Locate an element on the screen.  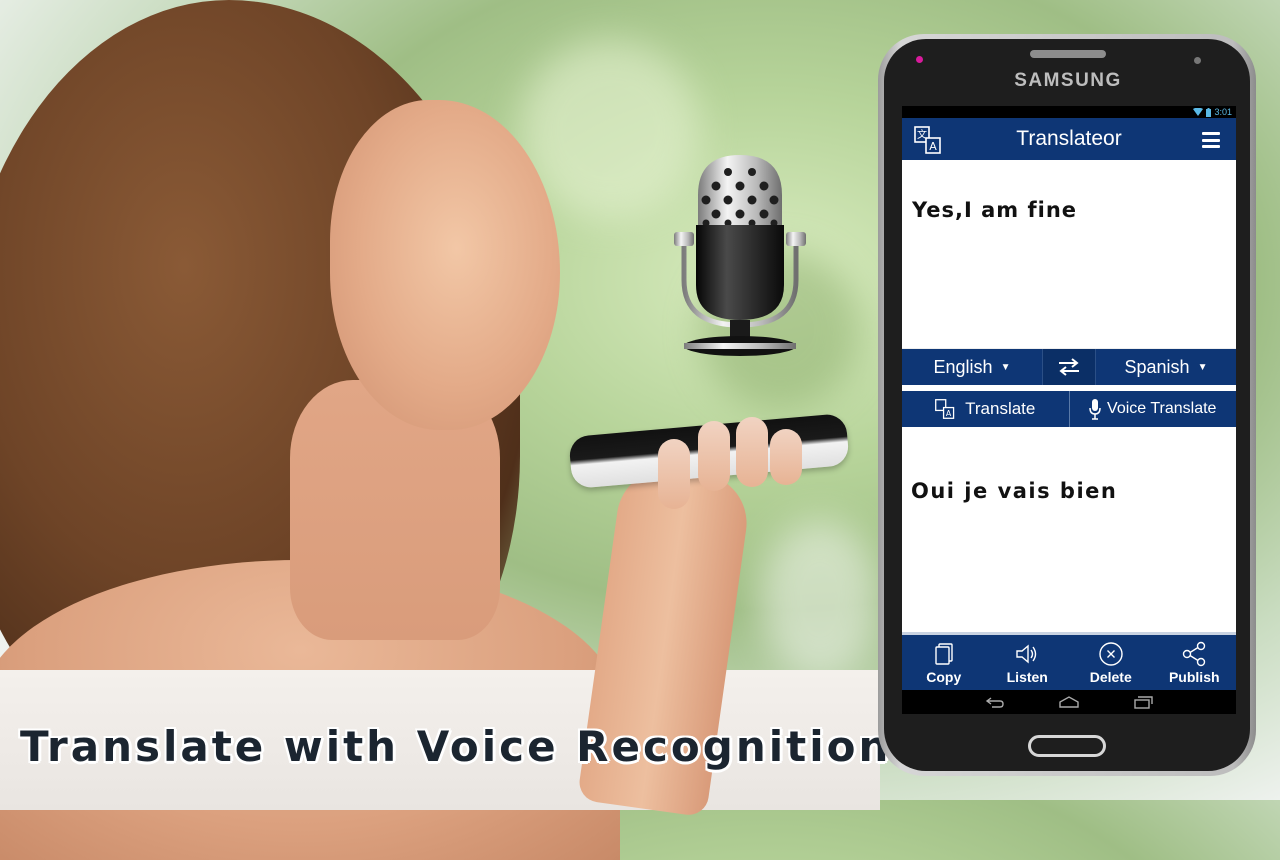
status-bar: 3:01 is located at coordinates (1069, 112).